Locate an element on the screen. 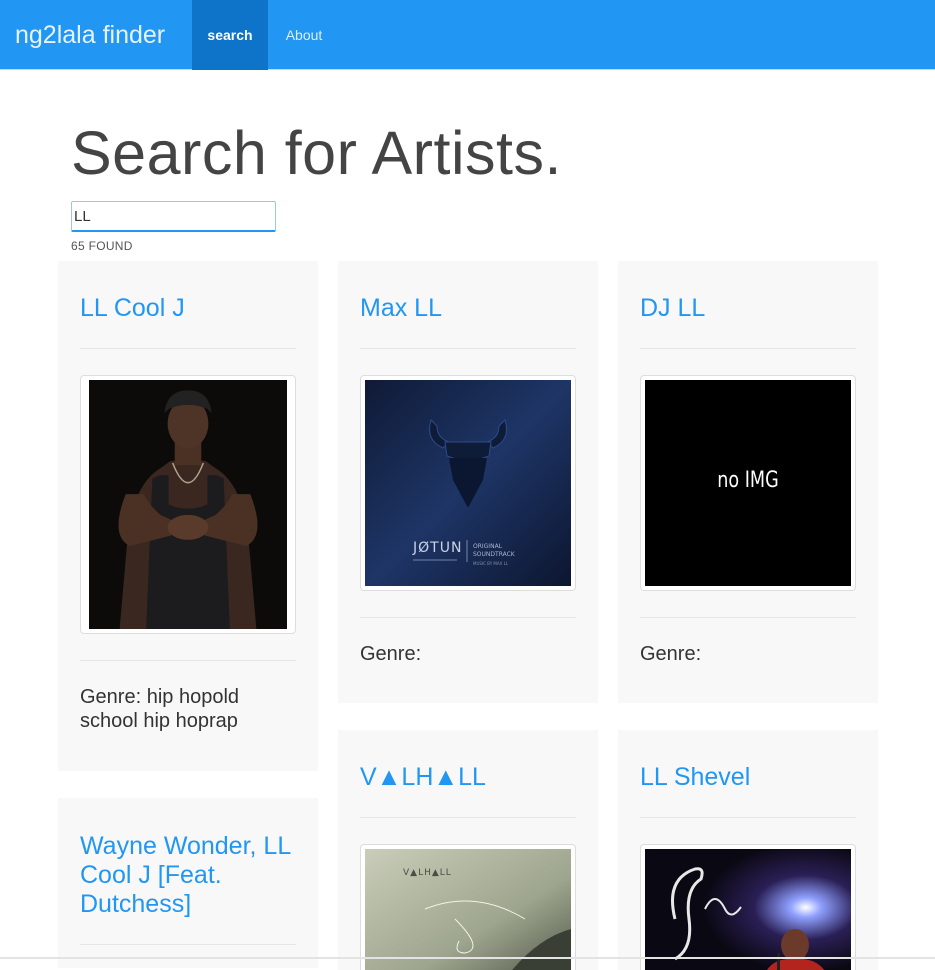 The width and height of the screenshot is (935, 970). svg-text: ORIGINAL is located at coordinates (488, 546).